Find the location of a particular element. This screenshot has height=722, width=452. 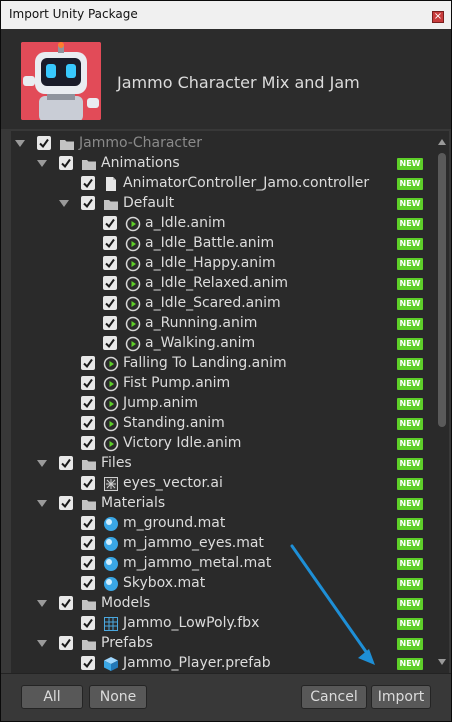

footer-bar: All None Cancel Import is located at coordinates (226, 697).